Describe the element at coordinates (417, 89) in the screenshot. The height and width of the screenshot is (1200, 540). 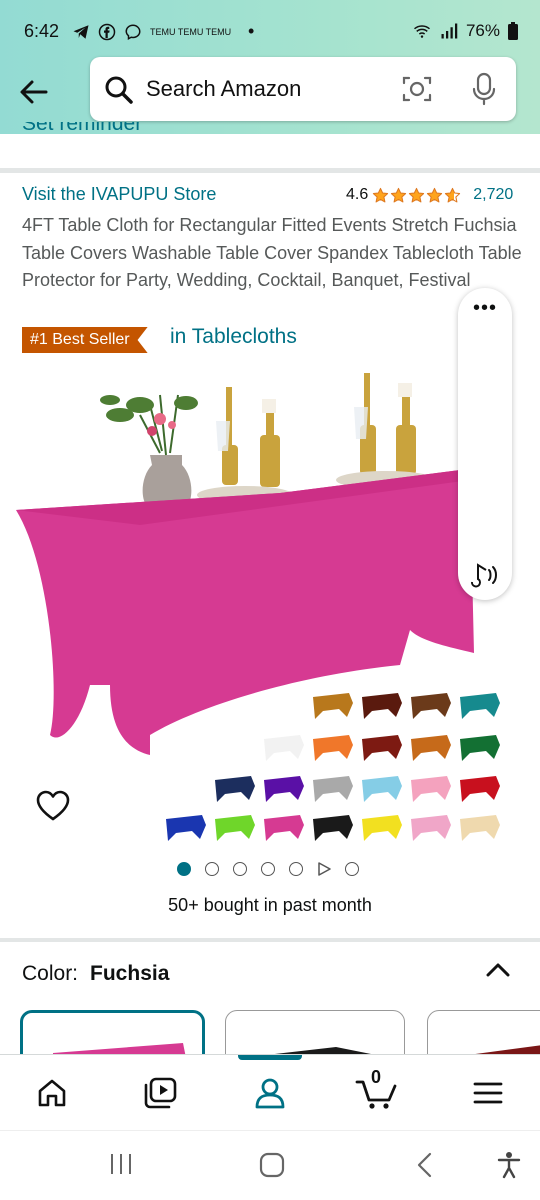
I see `camera-scan-icon` at that location.